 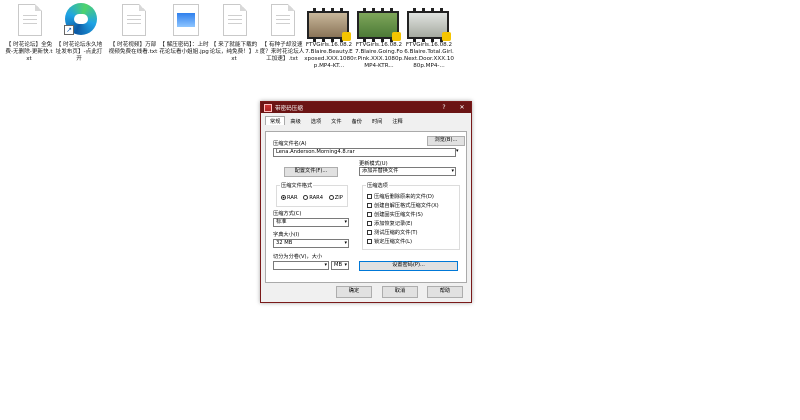 I want to click on dialog-titlebar: 带密码压缩 ? ✕, so click(x=366, y=107).